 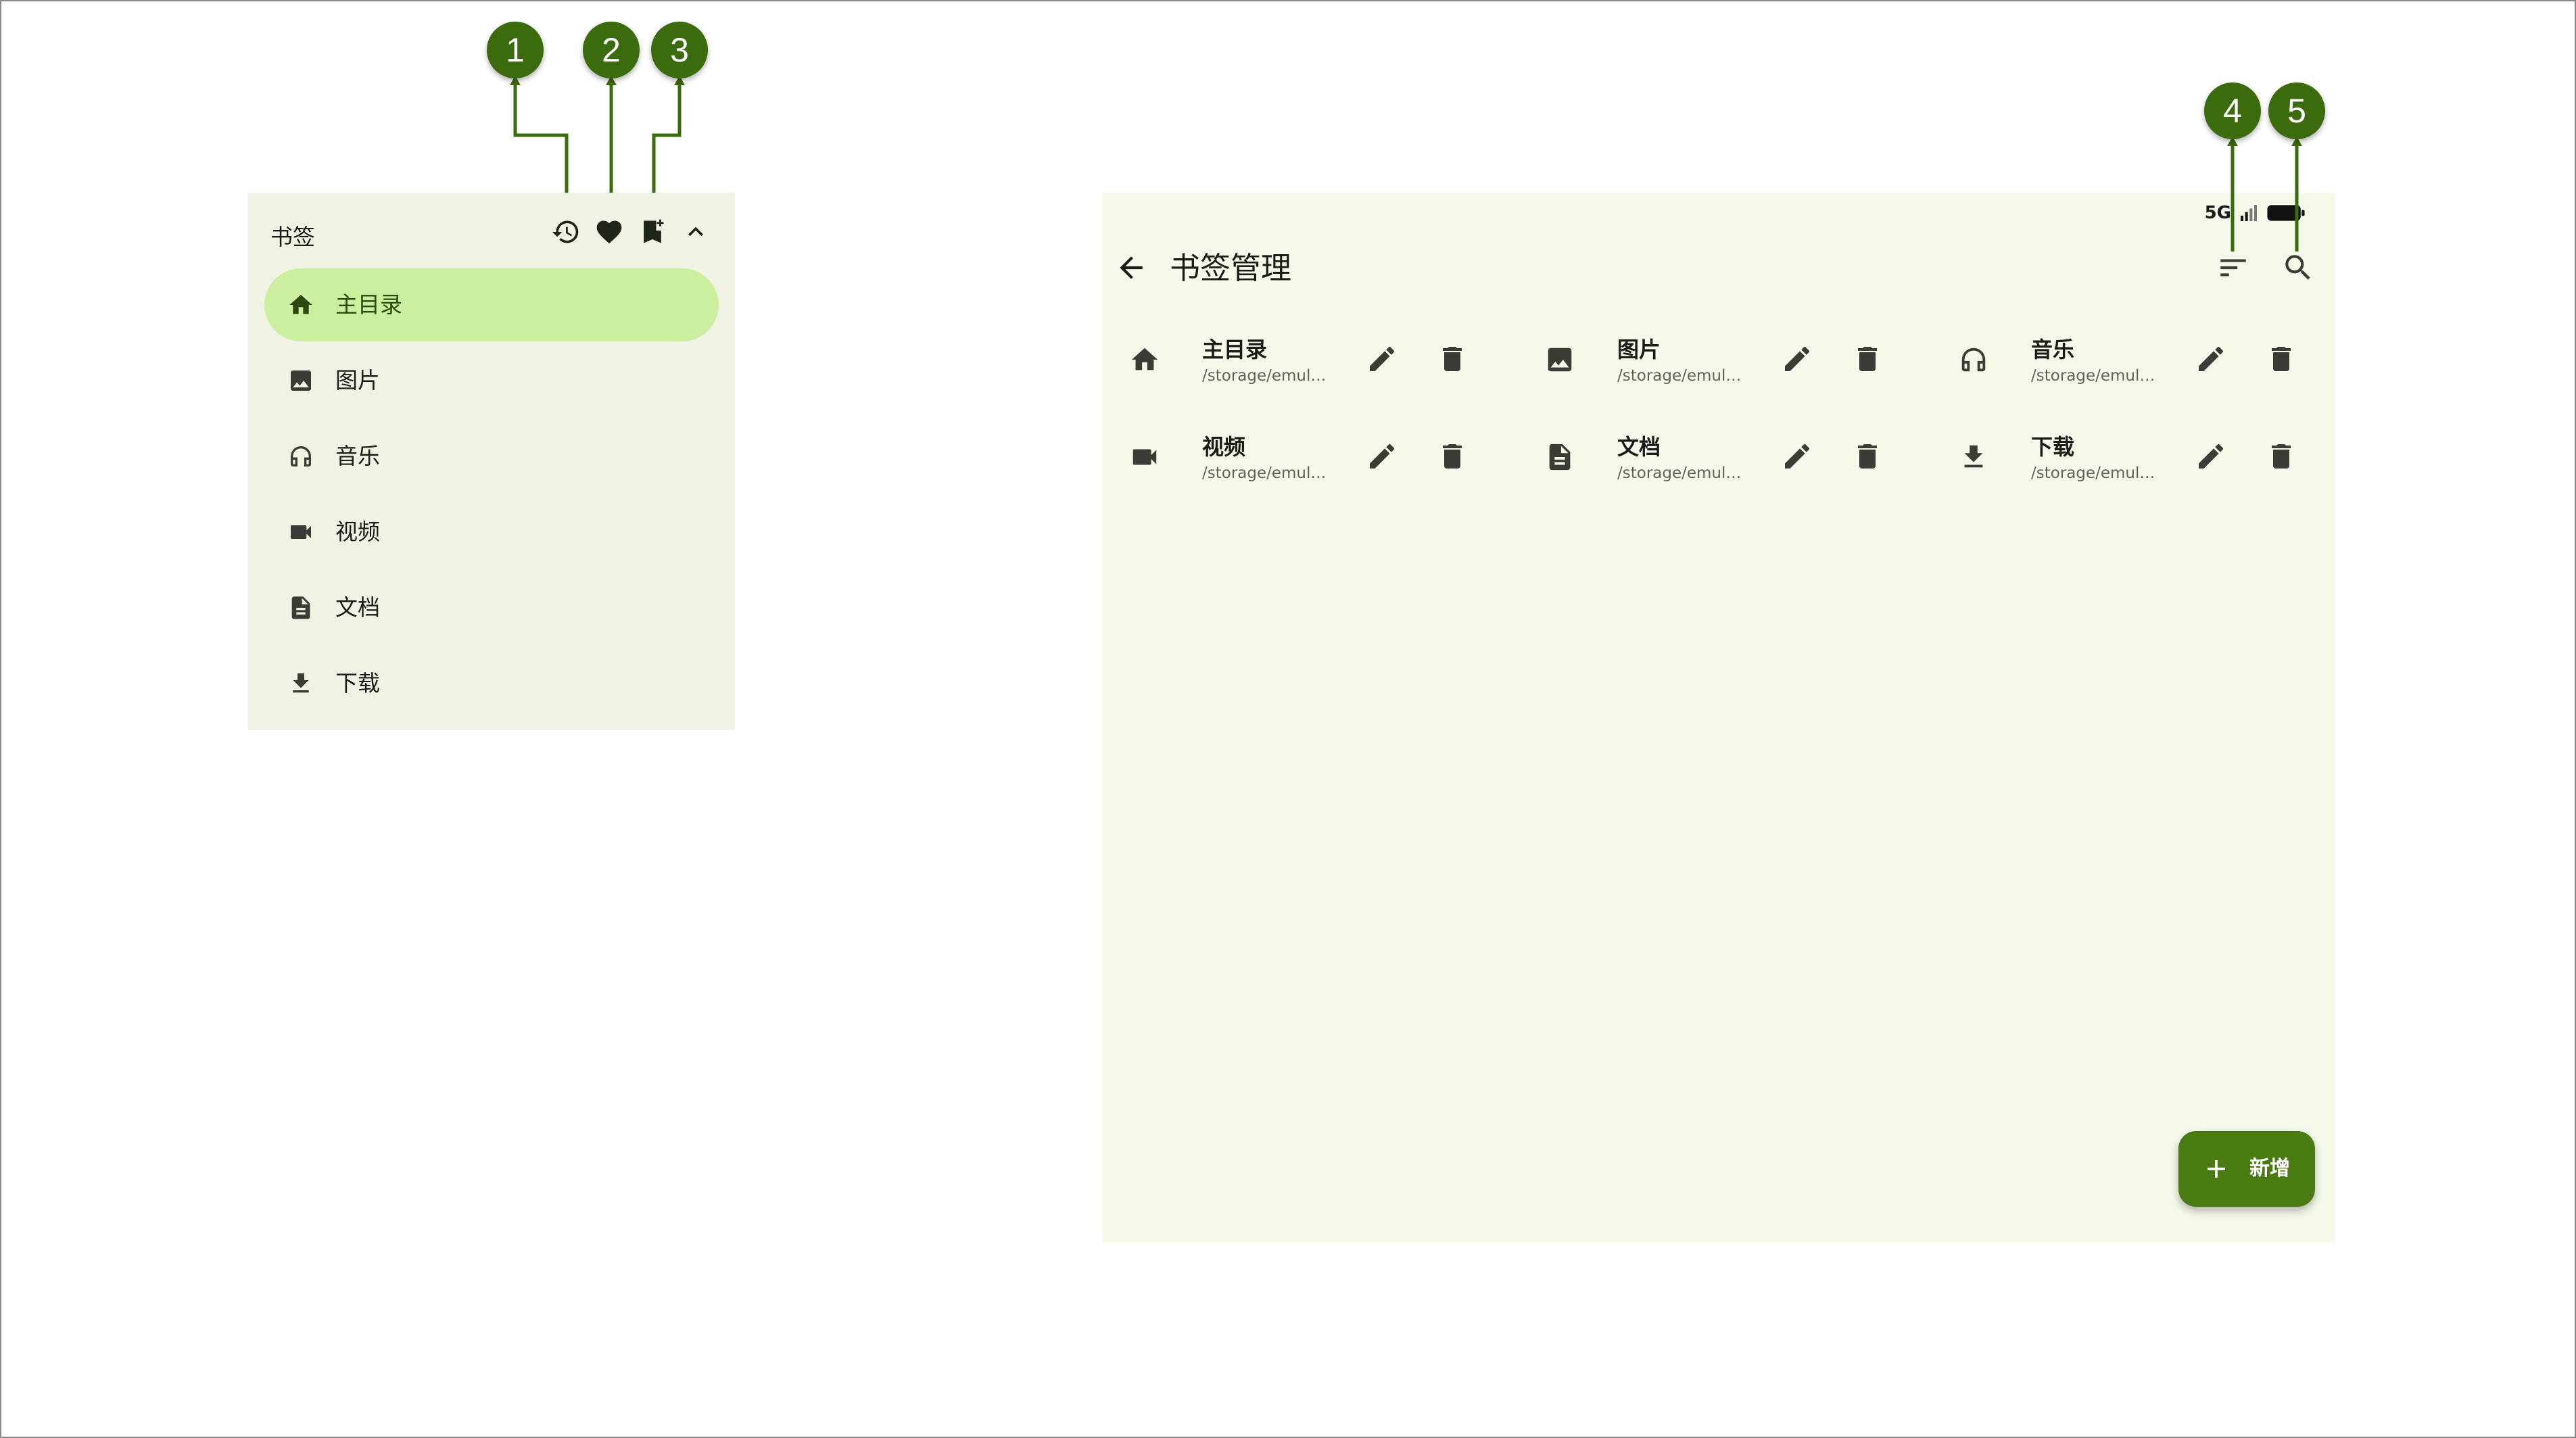 What do you see at coordinates (2232, 110) in the screenshot?
I see `callout-badge-4: 4` at bounding box center [2232, 110].